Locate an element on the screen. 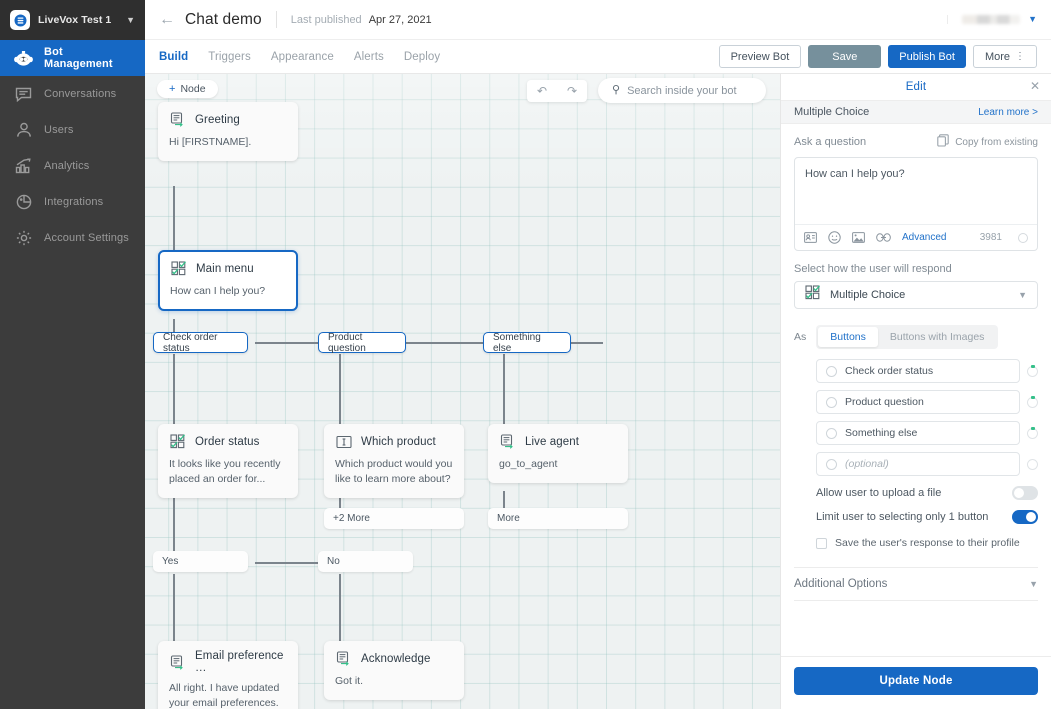 Image resolution: width=1051 pixels, height=709 pixels. option-input-2: Product question is located at coordinates (918, 402).